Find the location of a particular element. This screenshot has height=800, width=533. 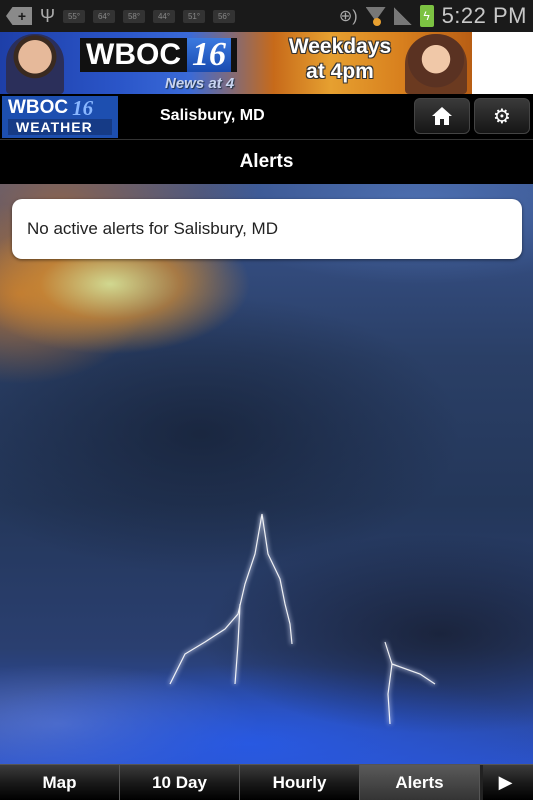

wifi-icon is located at coordinates (376, 16).